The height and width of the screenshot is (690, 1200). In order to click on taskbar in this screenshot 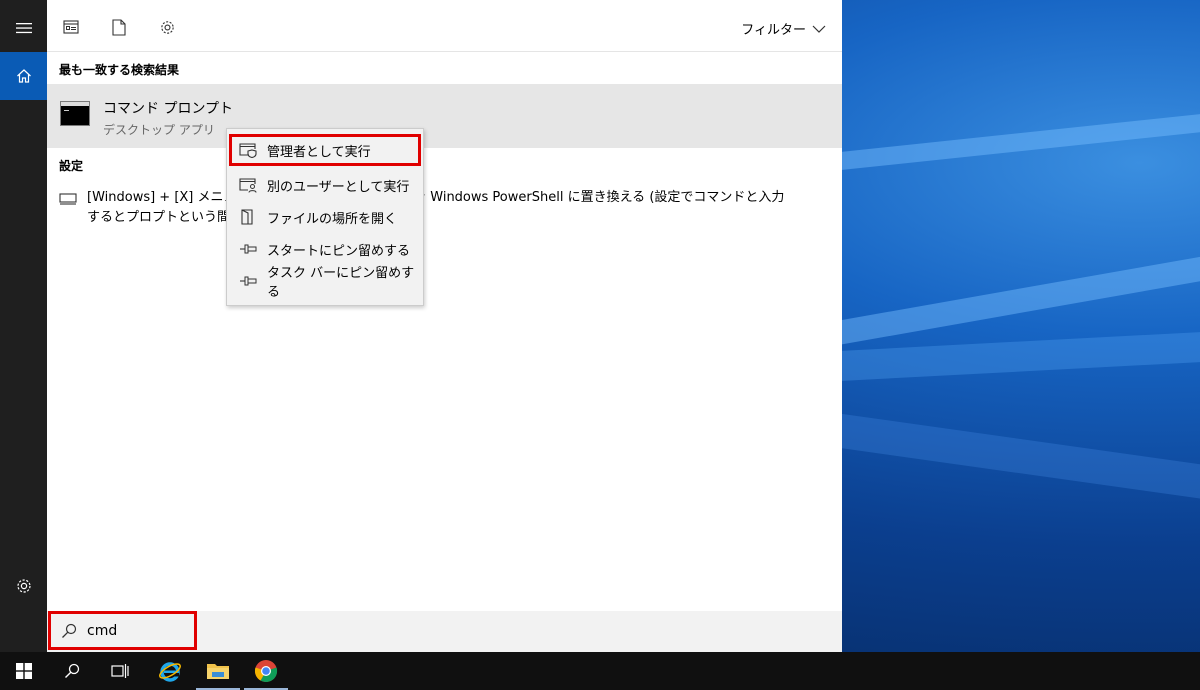, I will do `click(600, 671)`.